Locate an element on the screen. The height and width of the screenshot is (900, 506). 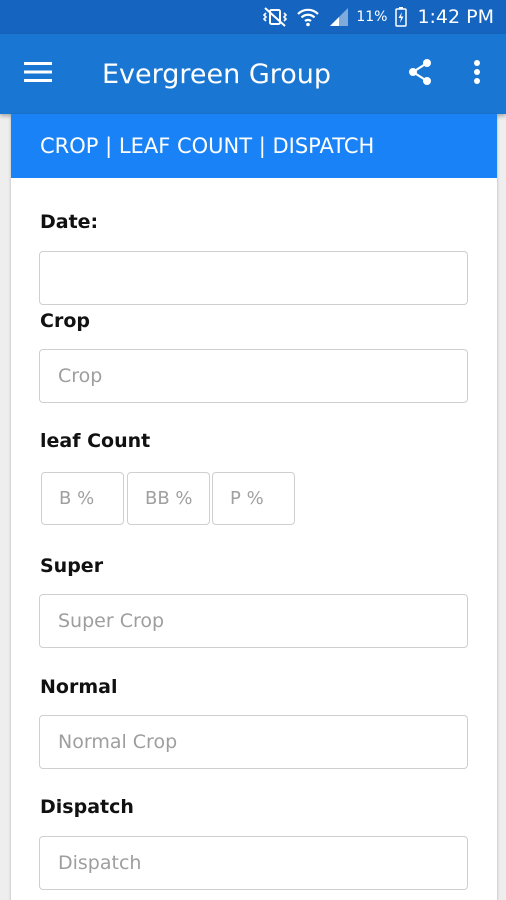
p-percent-input is located at coordinates (253, 498).